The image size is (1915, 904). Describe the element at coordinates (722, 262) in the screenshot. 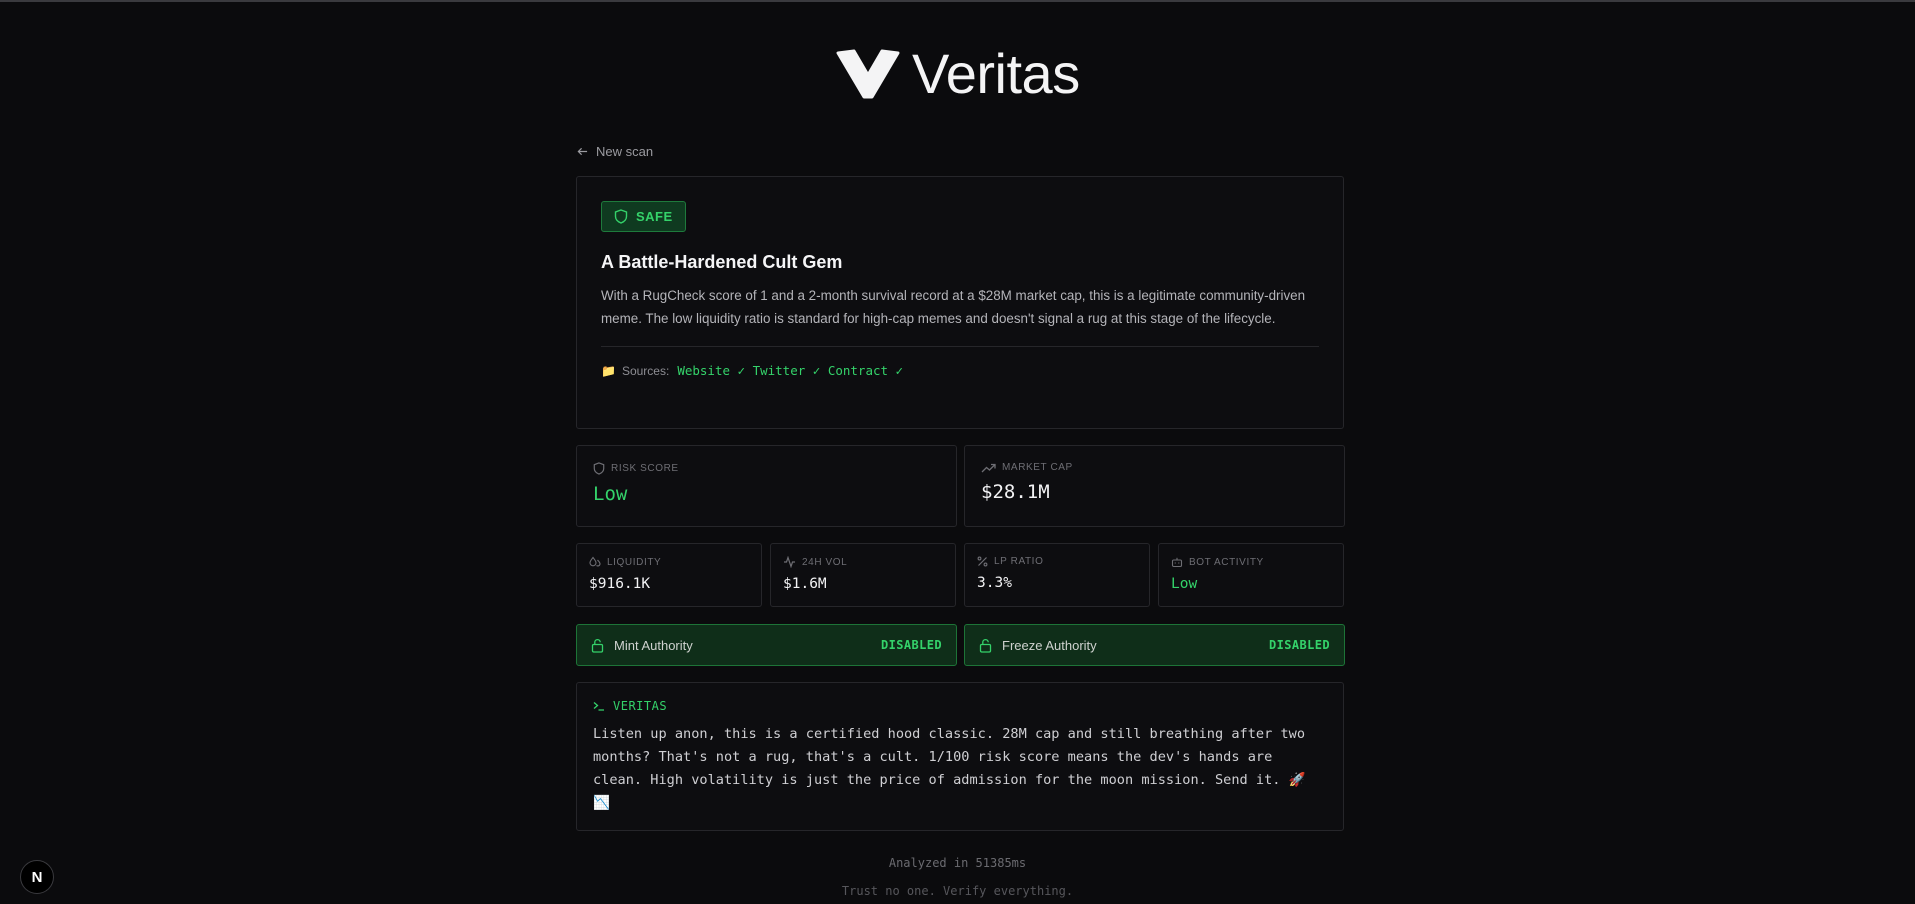

I see `verdict-title: A Battle-Hardened Cult Gem` at that location.